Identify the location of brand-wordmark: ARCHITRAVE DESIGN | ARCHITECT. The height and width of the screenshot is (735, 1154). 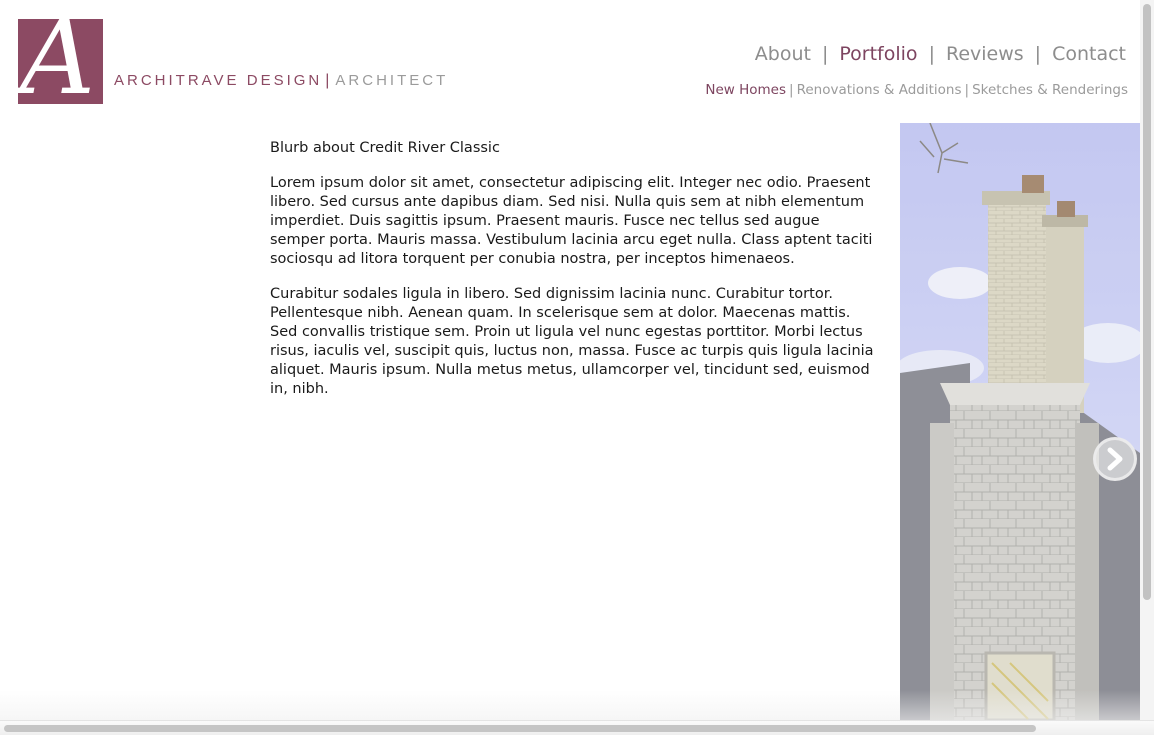
(281, 81).